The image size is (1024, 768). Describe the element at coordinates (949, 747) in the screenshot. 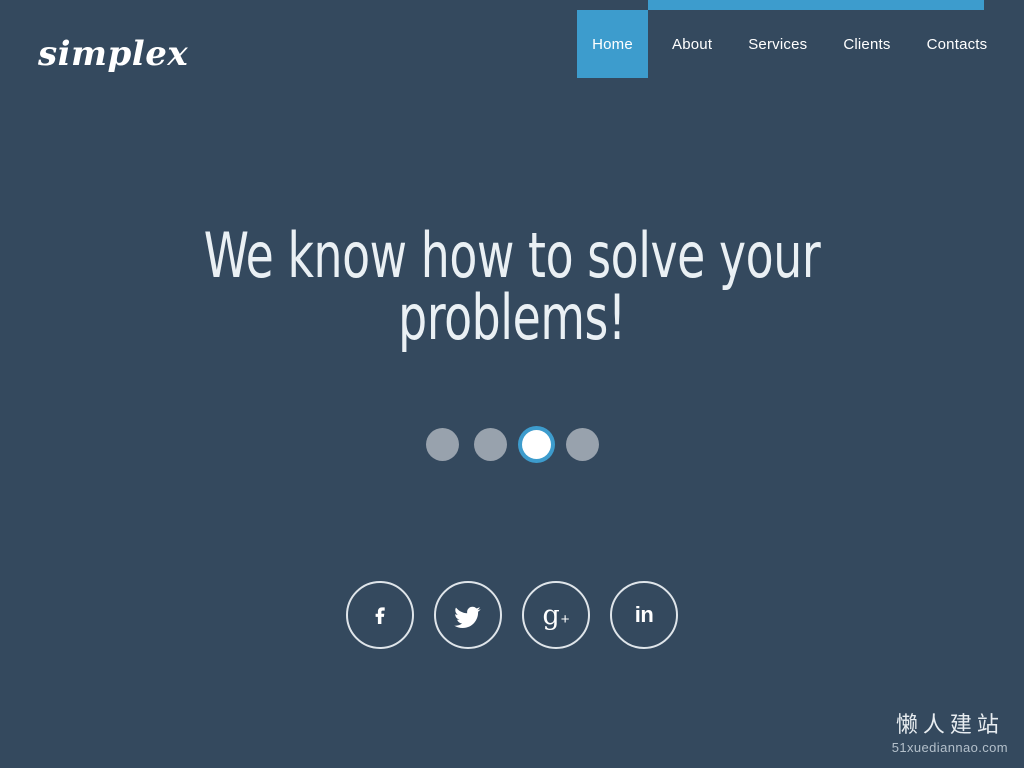

I see `watermark-url: 51xuediannao.com` at that location.